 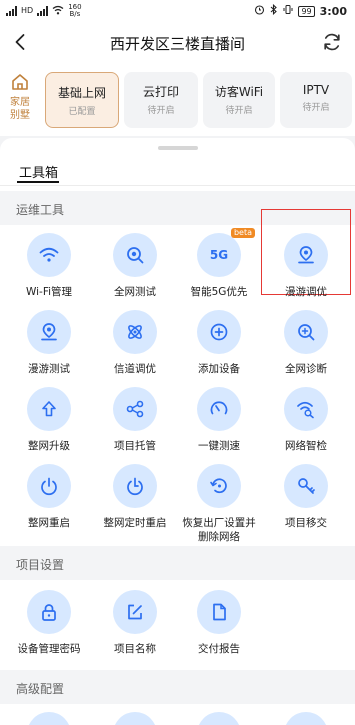 I want to click on tool-factory-reset: 恢复出厂设置并 删除网络, so click(x=219, y=504).